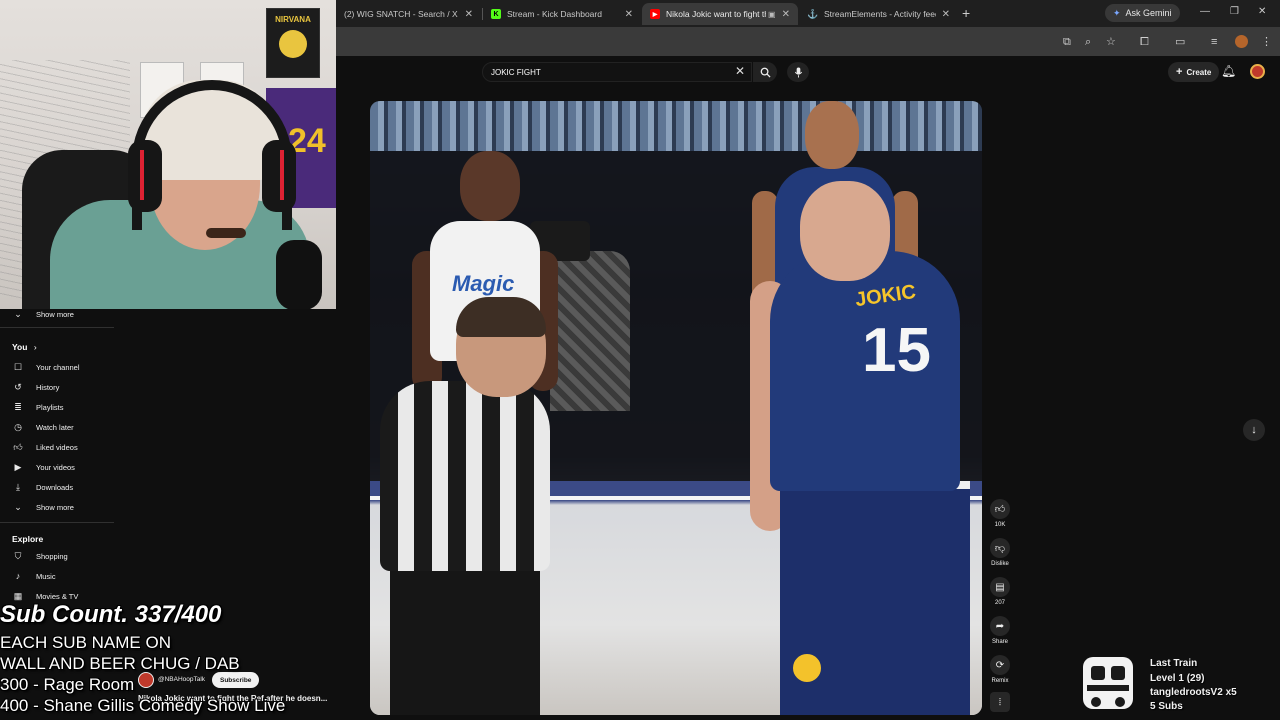 The width and height of the screenshot is (1280, 720). What do you see at coordinates (885, 296) in the screenshot?
I see `jersey-name: JOKIC` at bounding box center [885, 296].